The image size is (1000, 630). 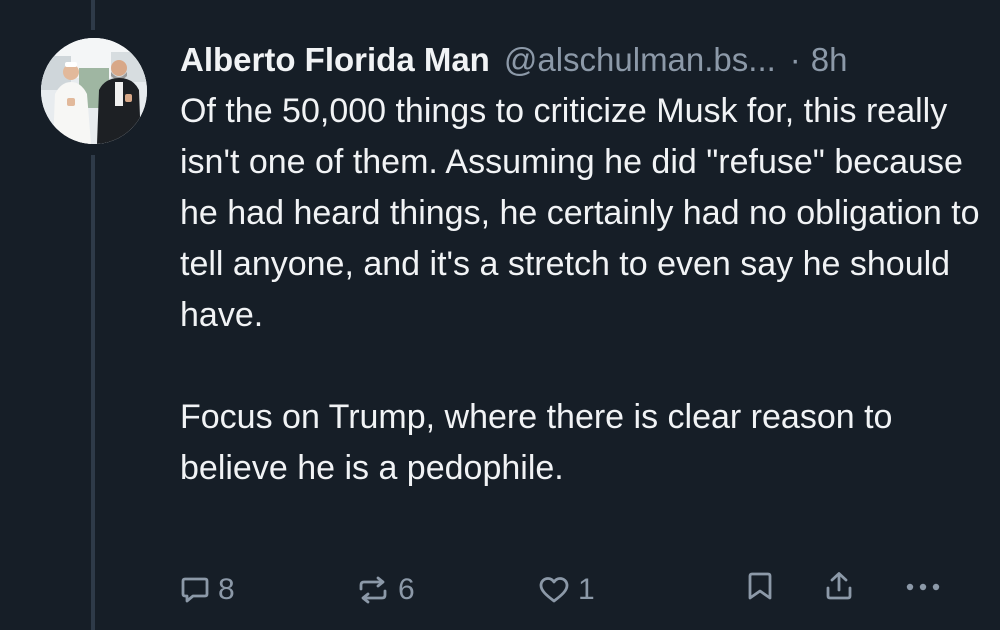 I want to click on share-upload-icon, so click(x=839, y=586).